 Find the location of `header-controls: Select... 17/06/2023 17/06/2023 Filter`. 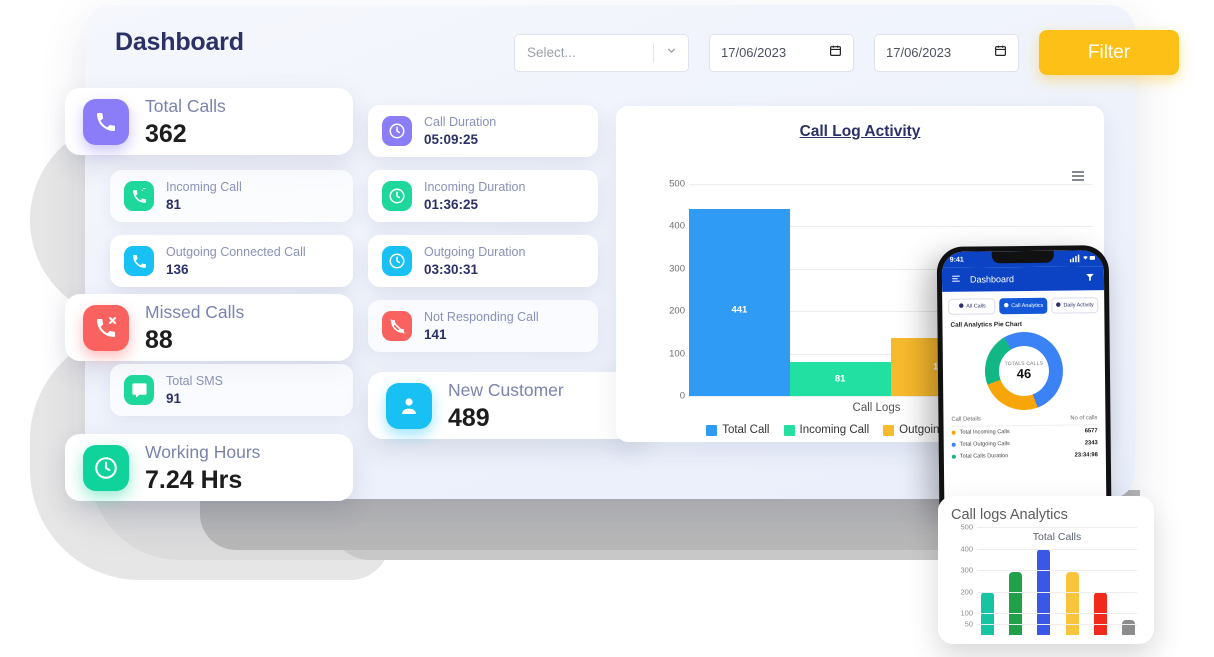

header-controls: Select... 17/06/2023 17/06/2023 Filter is located at coordinates (846, 52).